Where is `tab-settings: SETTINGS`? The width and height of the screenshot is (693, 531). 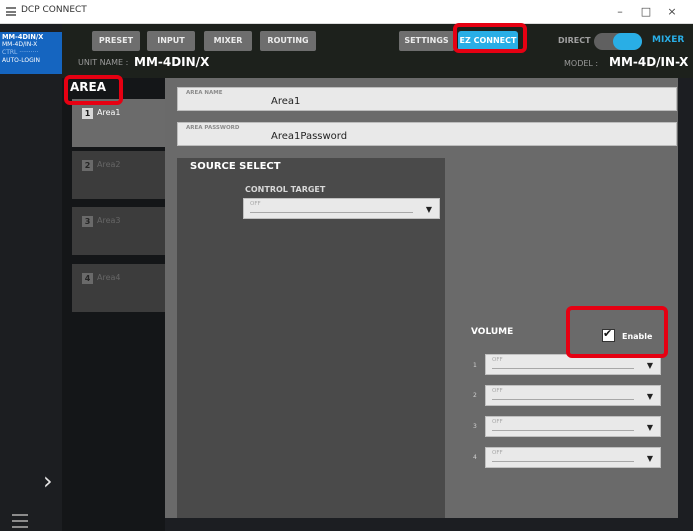
tab-settings: SETTINGS is located at coordinates (426, 41).